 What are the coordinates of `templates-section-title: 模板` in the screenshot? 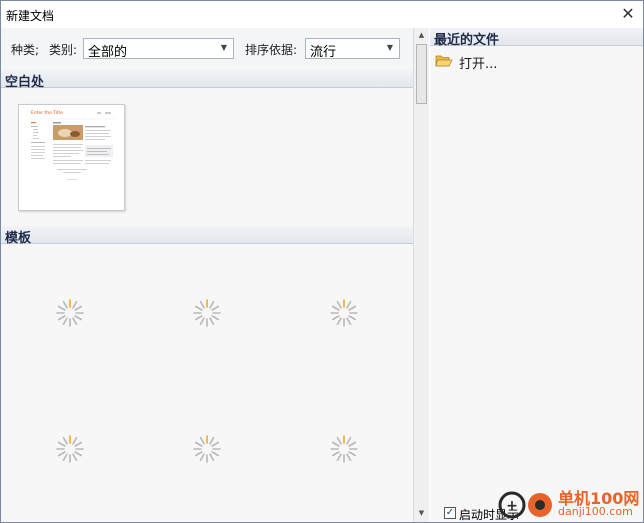 It's located at (18, 238).